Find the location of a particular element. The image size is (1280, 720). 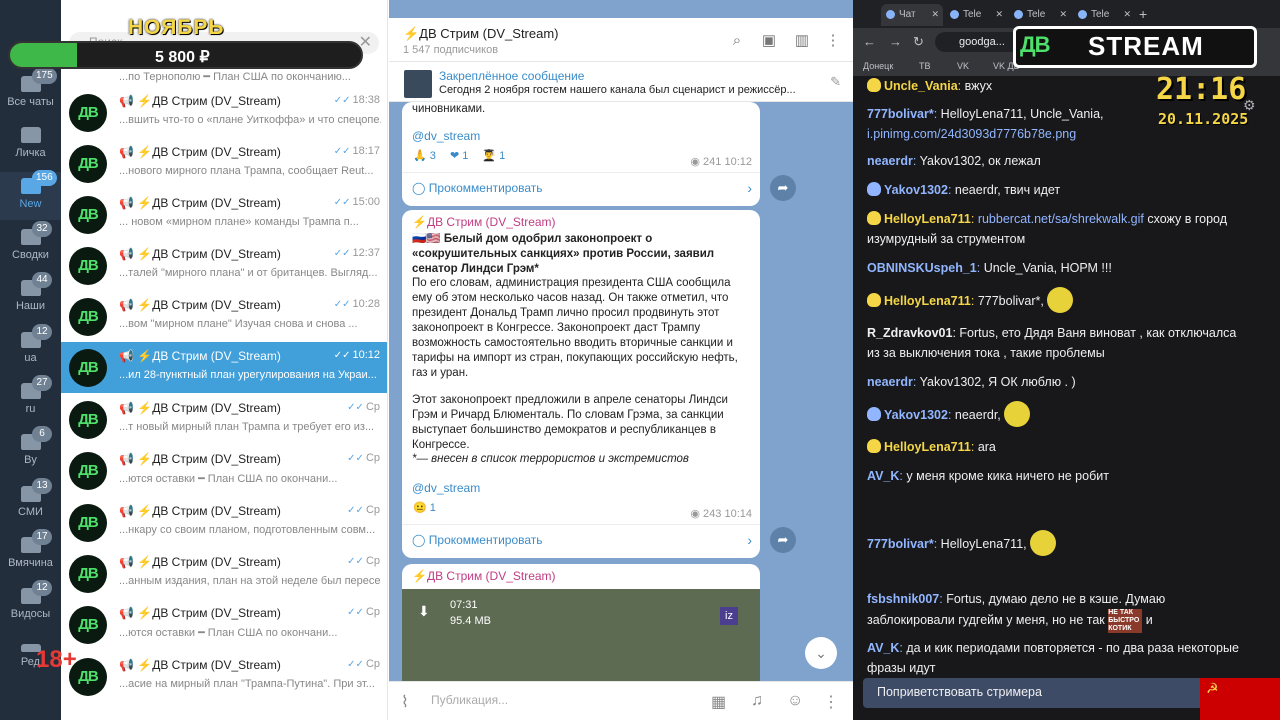

bookmark: Донецк is located at coordinates (878, 66).